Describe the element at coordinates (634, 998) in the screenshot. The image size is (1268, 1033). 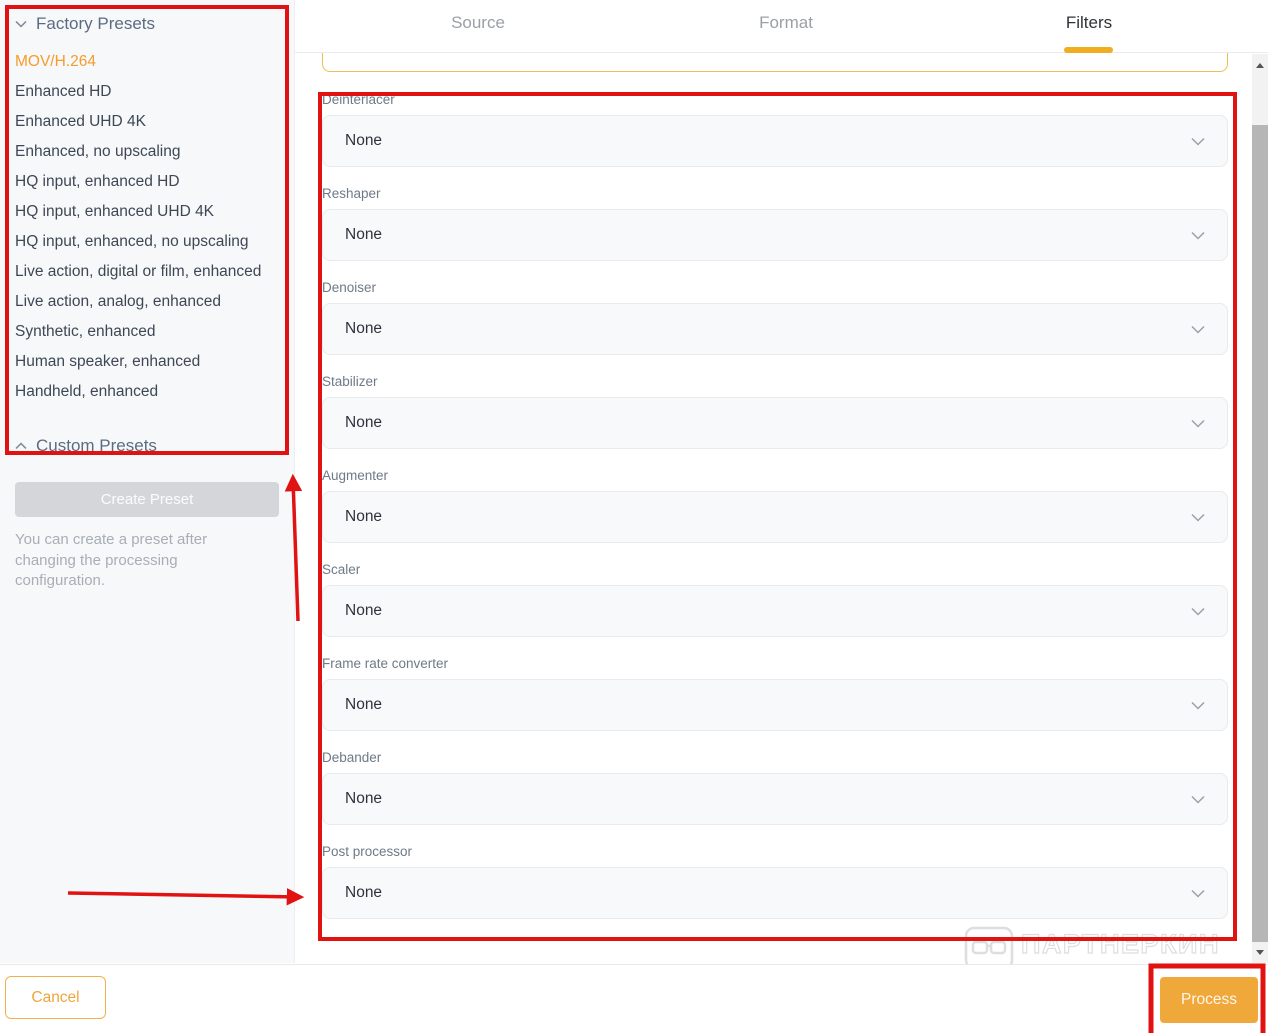
I see `footer-bar: Cancel Process` at that location.